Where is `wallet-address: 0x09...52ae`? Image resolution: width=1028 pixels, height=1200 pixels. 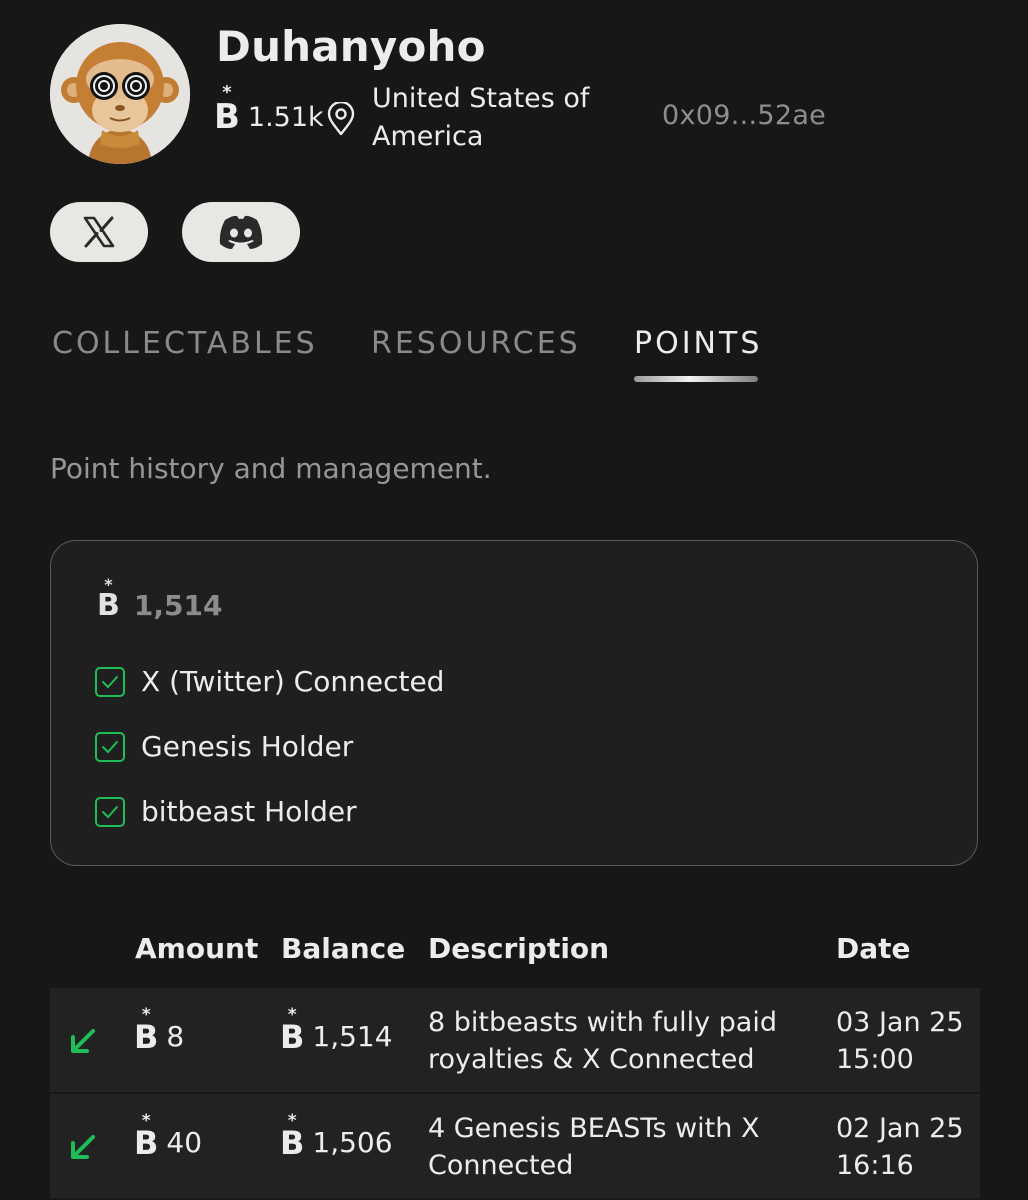
wallet-address: 0x09...52ae is located at coordinates (744, 115).